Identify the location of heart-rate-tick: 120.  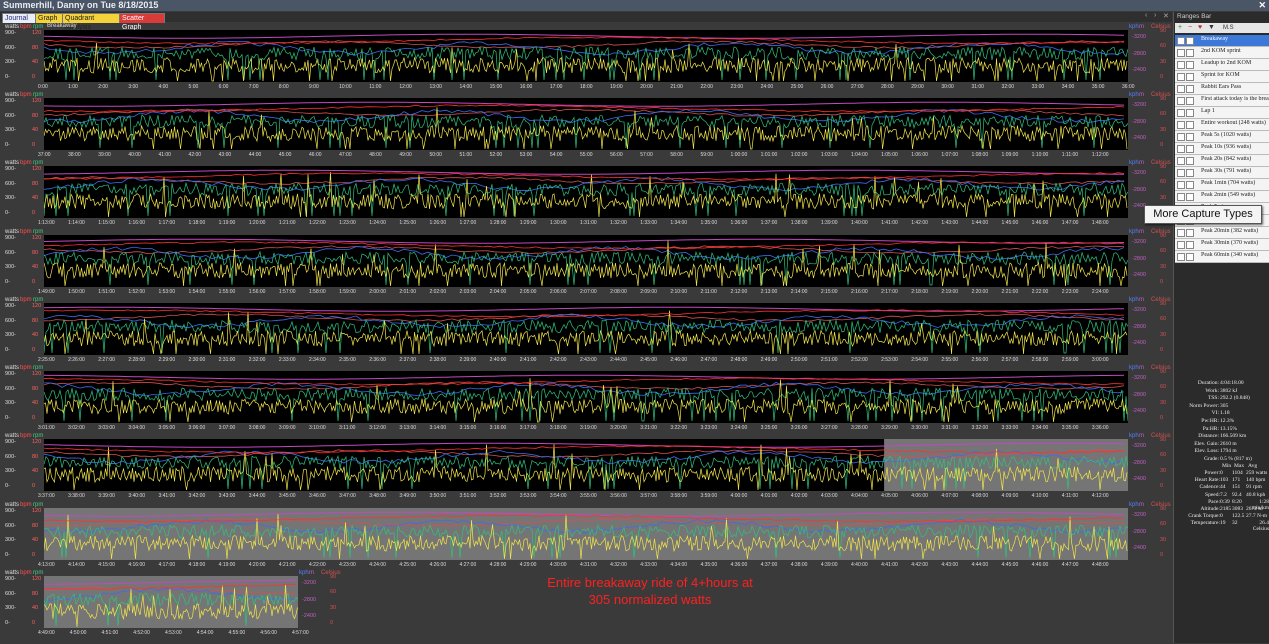
(37, 442).